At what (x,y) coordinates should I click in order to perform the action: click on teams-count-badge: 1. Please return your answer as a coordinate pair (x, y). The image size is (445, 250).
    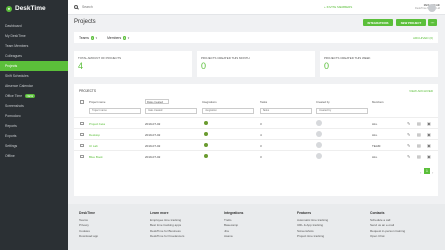
    Looking at the image, I should click on (92, 37).